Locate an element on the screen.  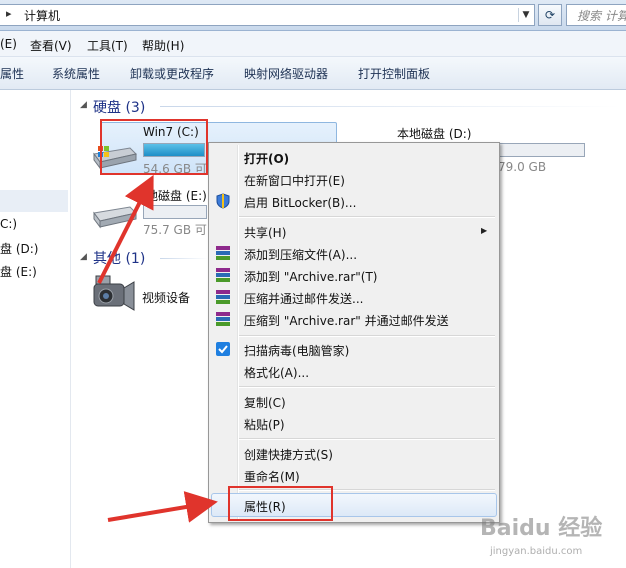
baidu-watermark: Baidu 经验 is located at coordinates (541, 528).